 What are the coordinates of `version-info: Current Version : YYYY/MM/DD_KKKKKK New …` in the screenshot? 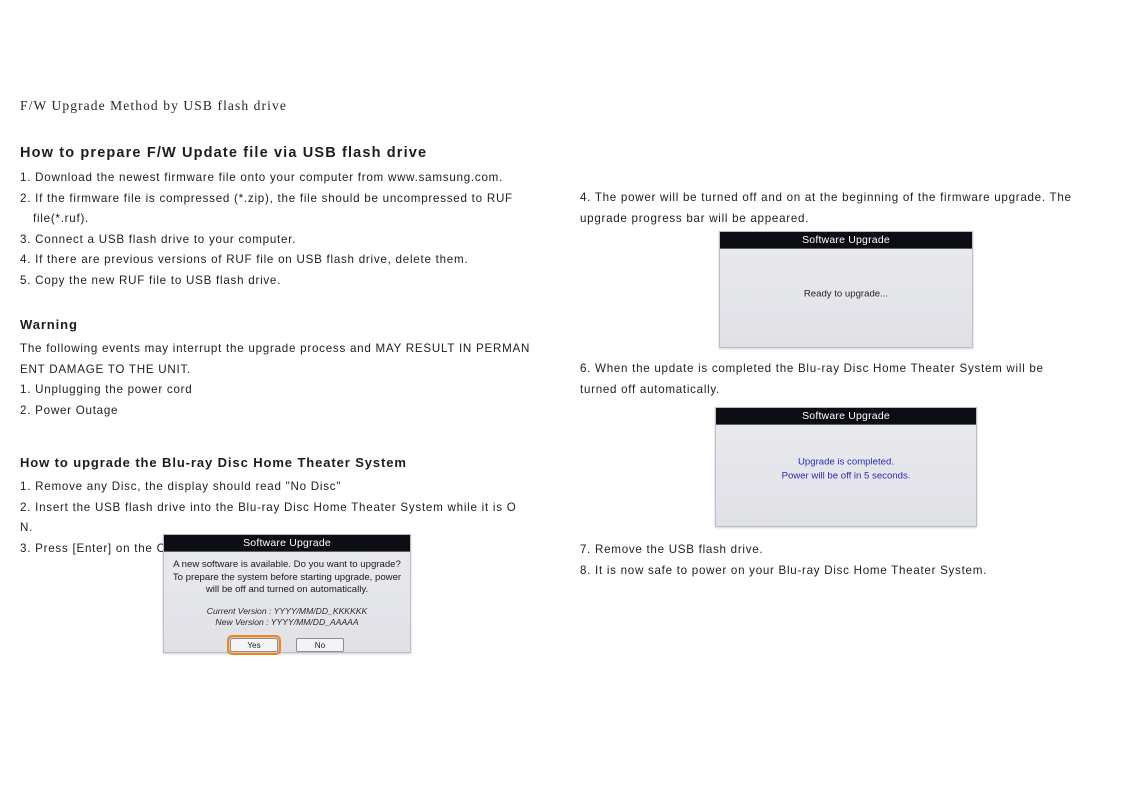 It's located at (287, 613).